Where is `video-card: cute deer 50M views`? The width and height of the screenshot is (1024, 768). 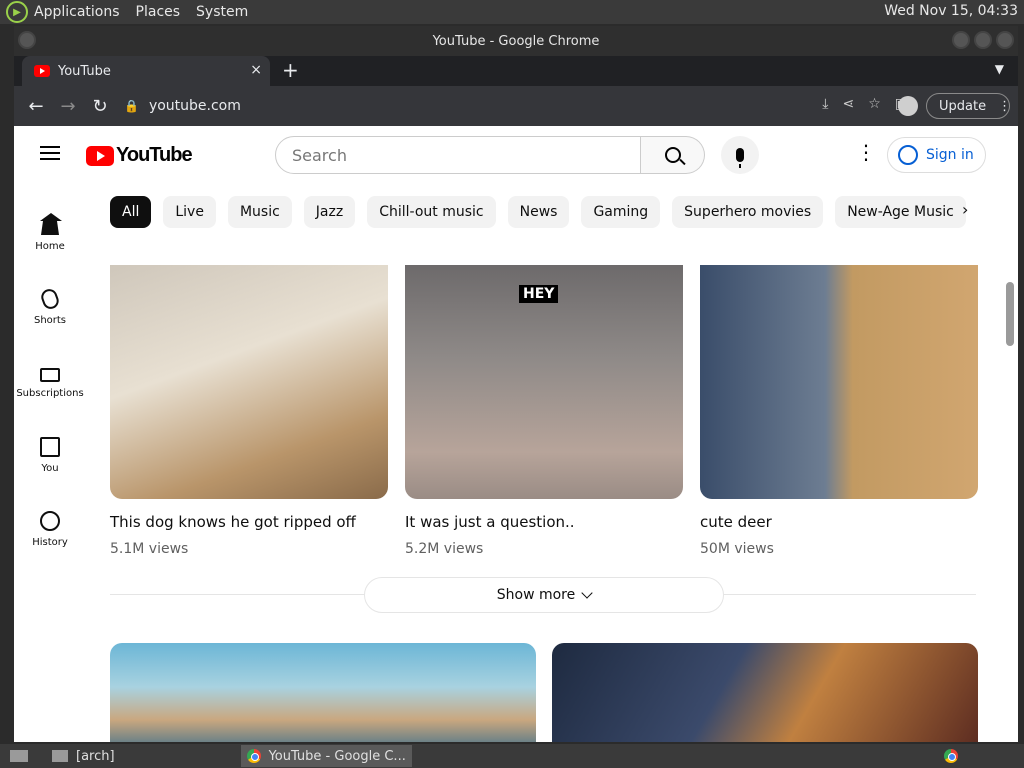
video-card: cute deer 50M views is located at coordinates (839, 411).